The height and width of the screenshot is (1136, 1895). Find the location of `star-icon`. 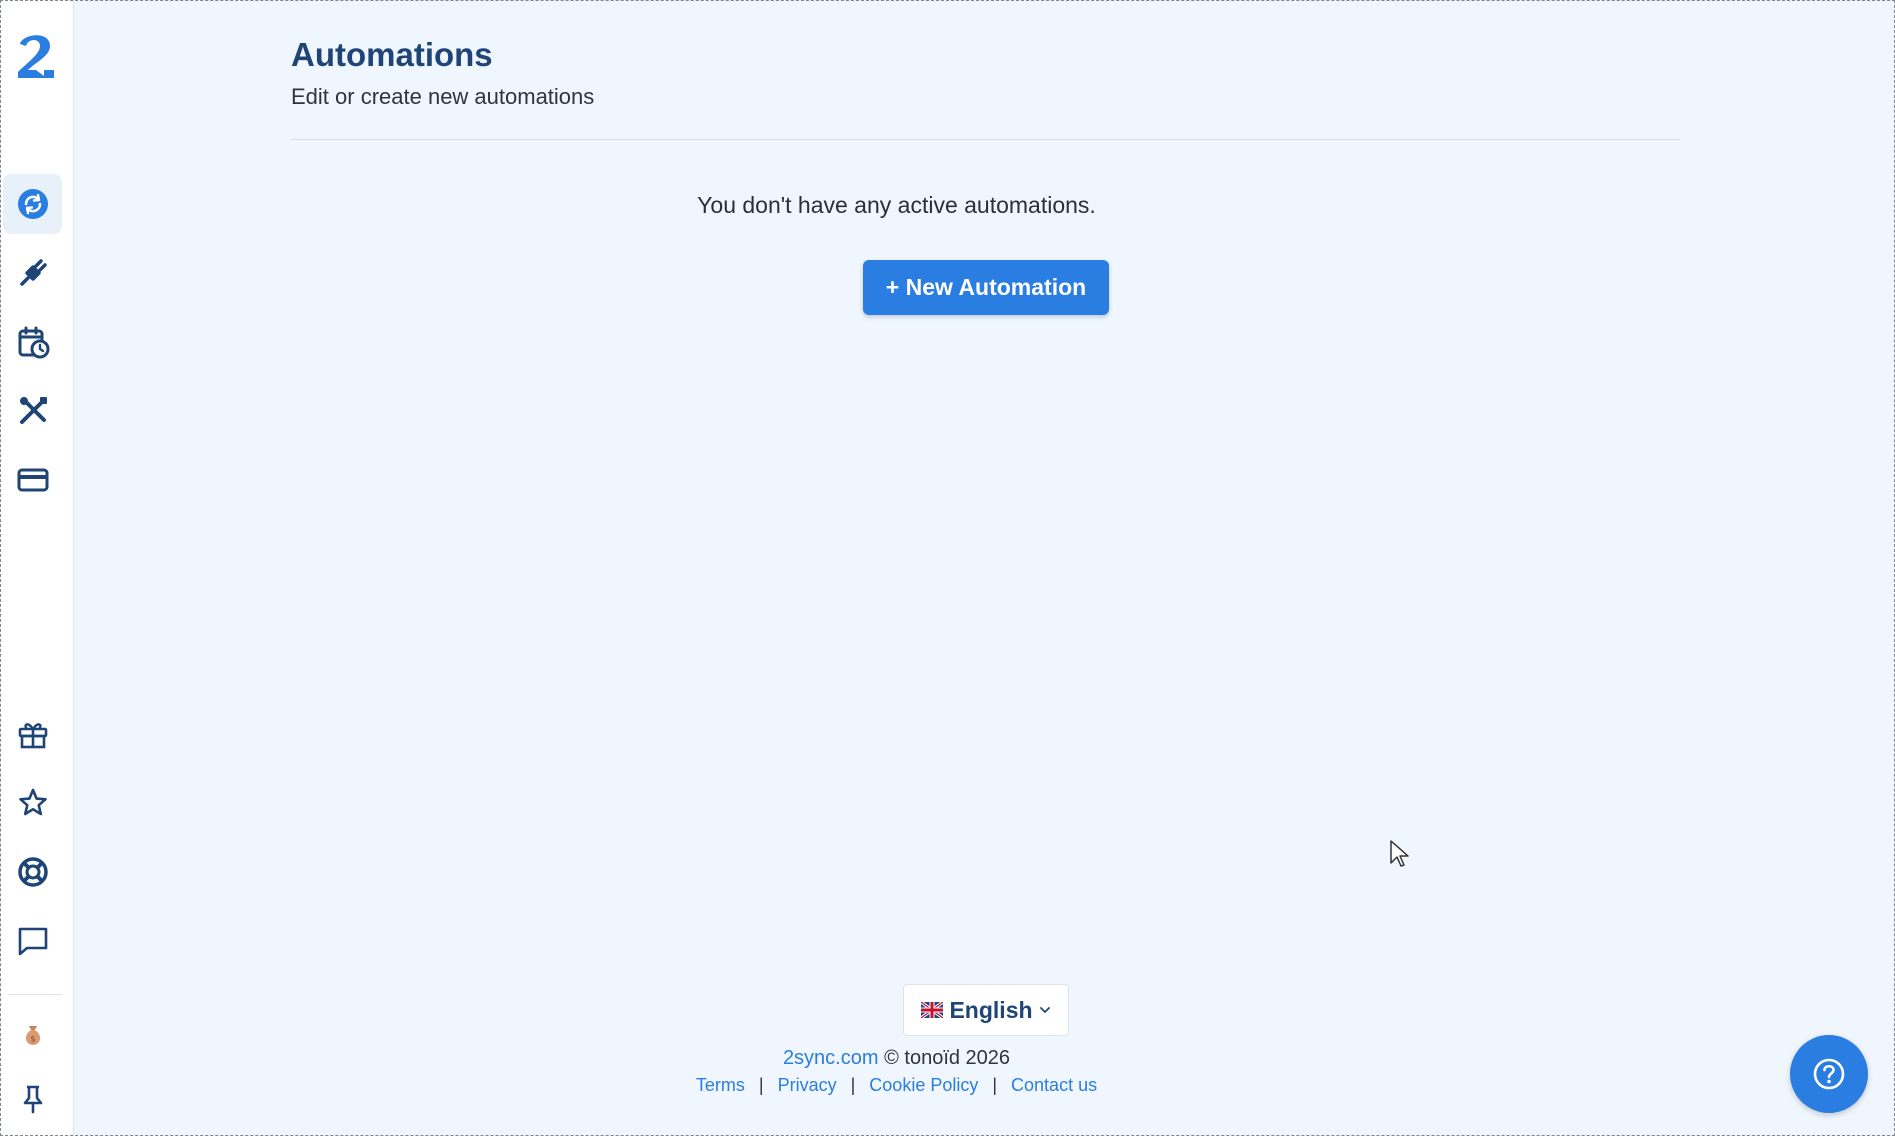

star-icon is located at coordinates (32, 802).